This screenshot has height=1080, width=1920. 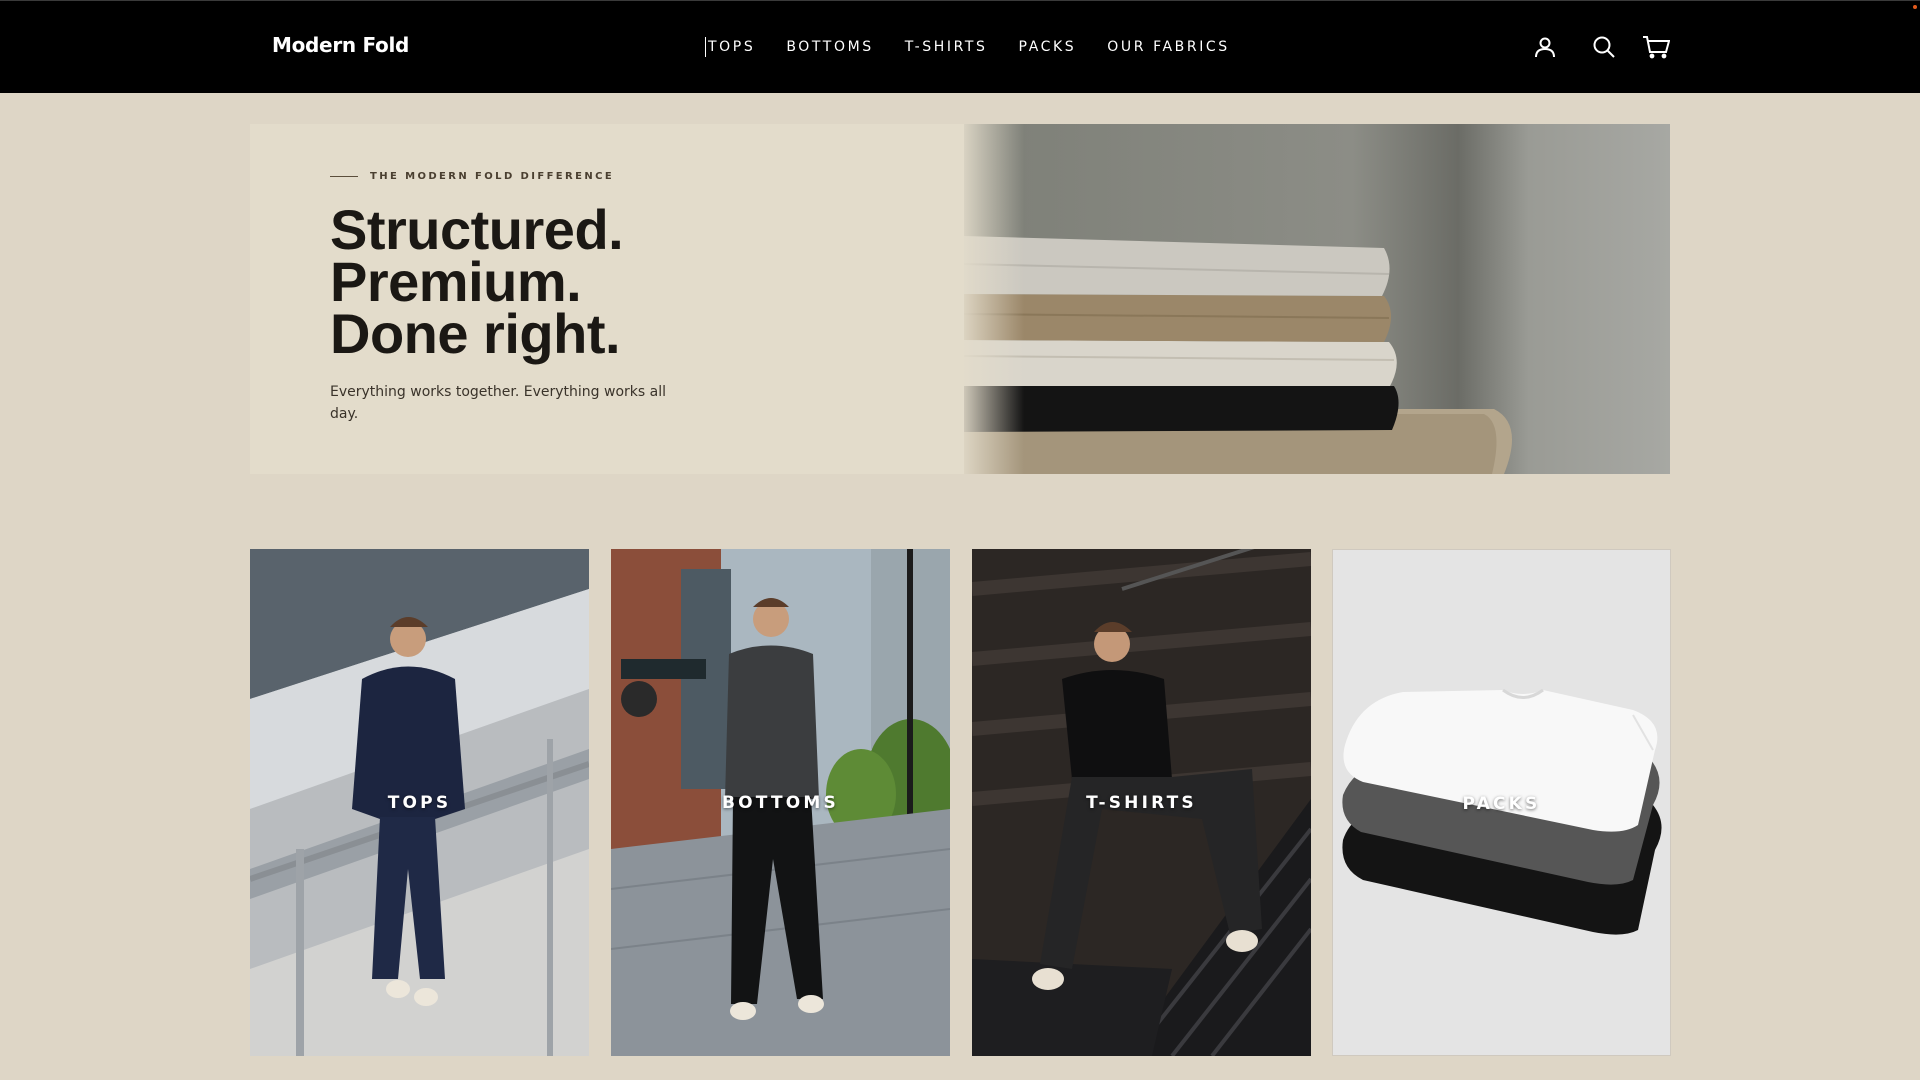 What do you see at coordinates (1604, 47) in the screenshot?
I see `search-icon` at bounding box center [1604, 47].